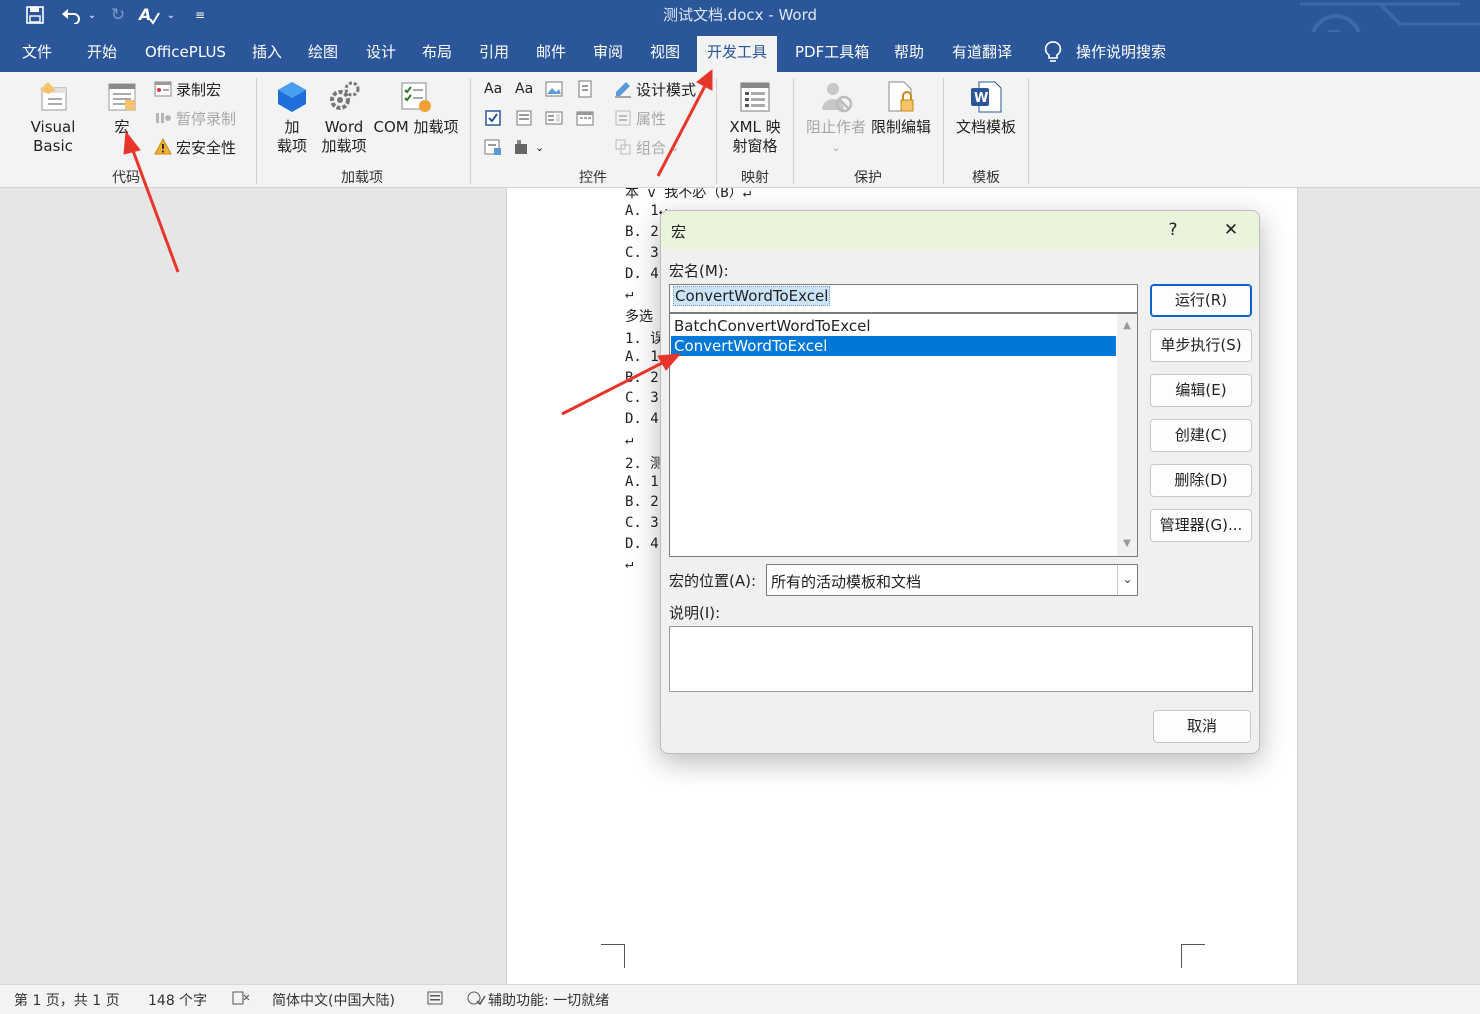 The height and width of the screenshot is (1014, 1480). Describe the element at coordinates (53, 97) in the screenshot. I see `visual-basic-icon` at that location.